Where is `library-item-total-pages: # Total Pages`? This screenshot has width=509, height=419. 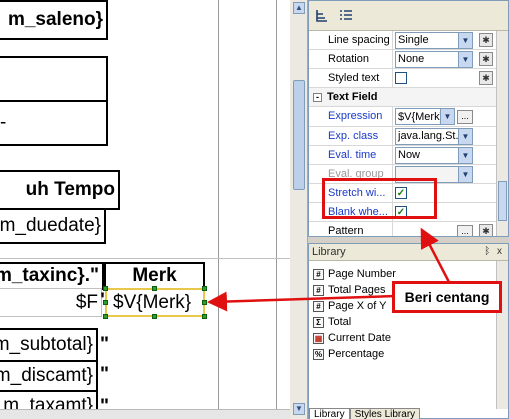
library-item-total-pages: # Total Pages is located at coordinates (349, 290).